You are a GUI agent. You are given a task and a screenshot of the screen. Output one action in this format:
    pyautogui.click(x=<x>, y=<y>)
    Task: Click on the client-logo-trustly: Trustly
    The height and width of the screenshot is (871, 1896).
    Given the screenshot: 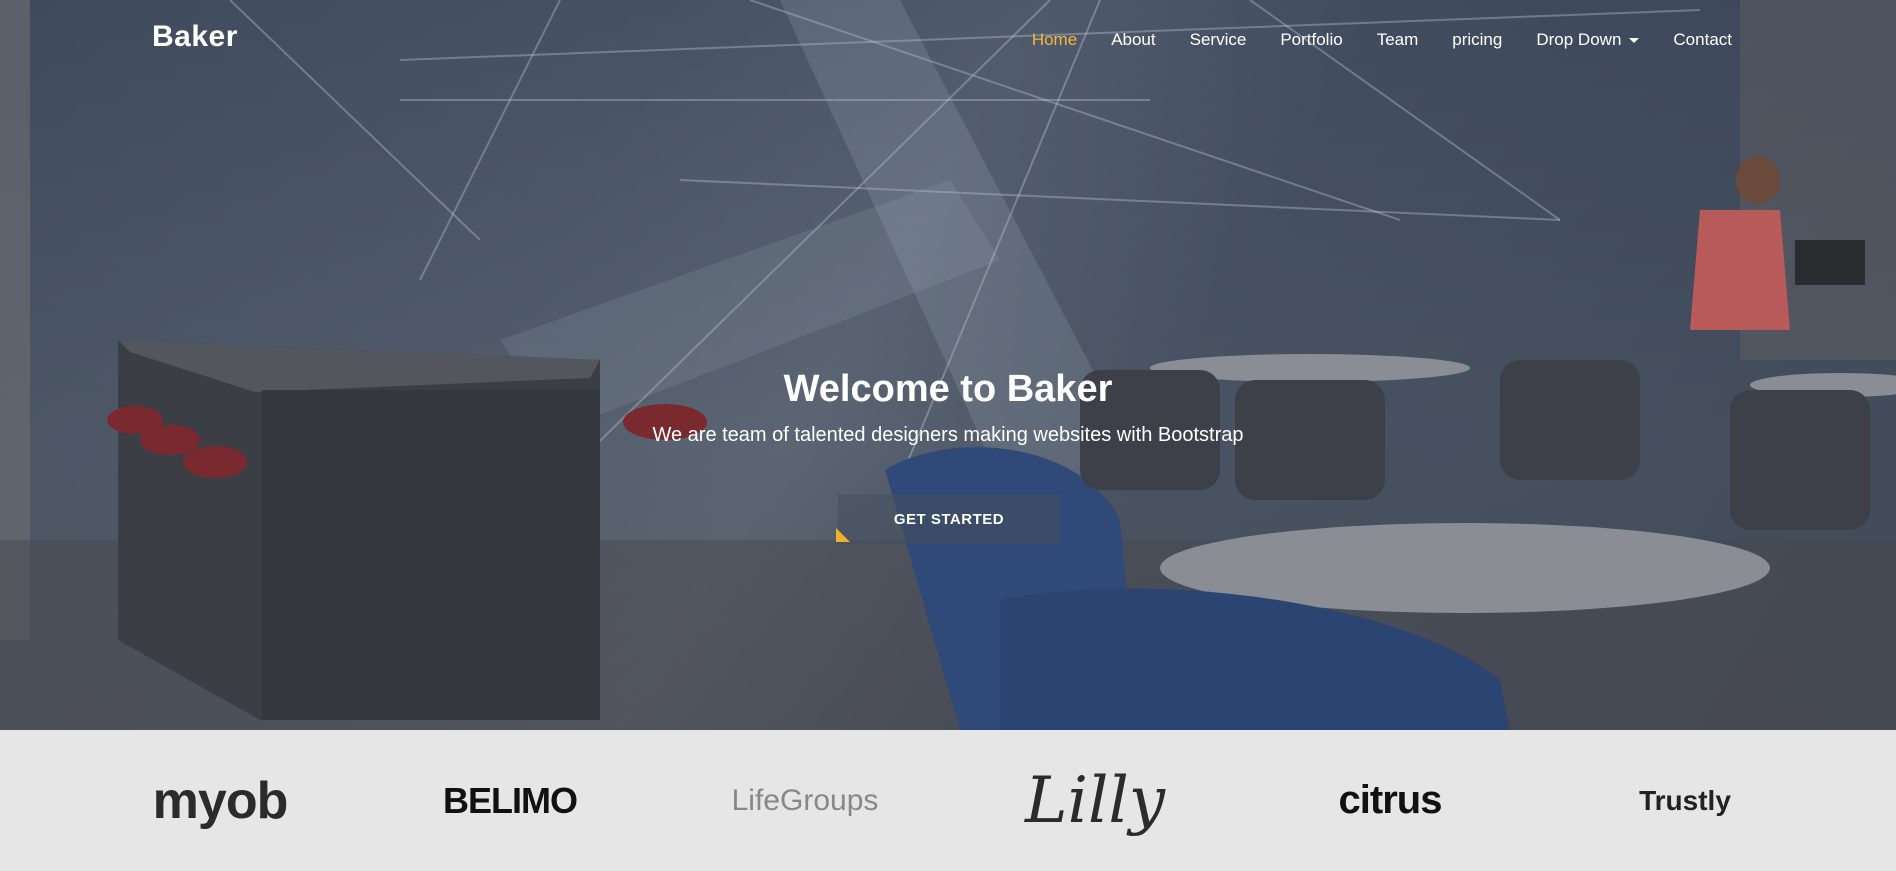 What is the action you would take?
    pyautogui.click(x=1685, y=800)
    